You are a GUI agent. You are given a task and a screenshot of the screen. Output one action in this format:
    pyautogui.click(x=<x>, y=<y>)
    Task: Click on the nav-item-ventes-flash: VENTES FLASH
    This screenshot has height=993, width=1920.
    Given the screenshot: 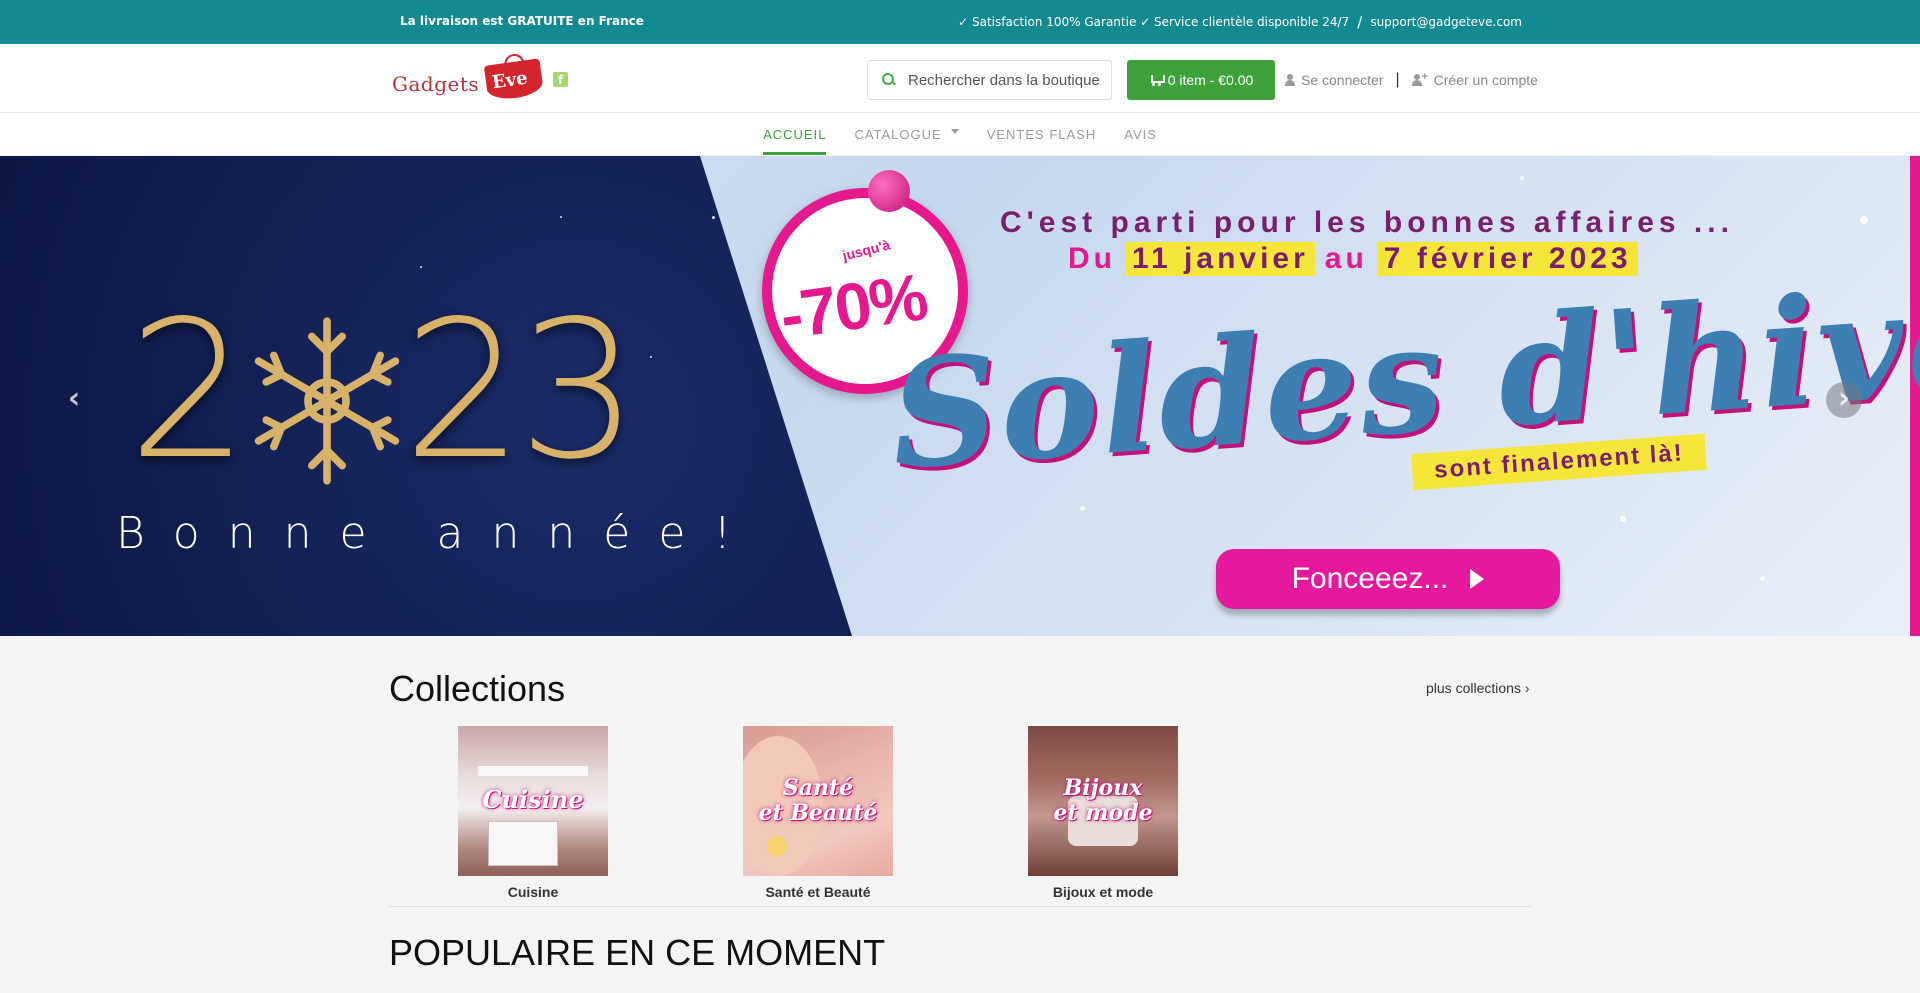 What is the action you would take?
    pyautogui.click(x=1042, y=134)
    